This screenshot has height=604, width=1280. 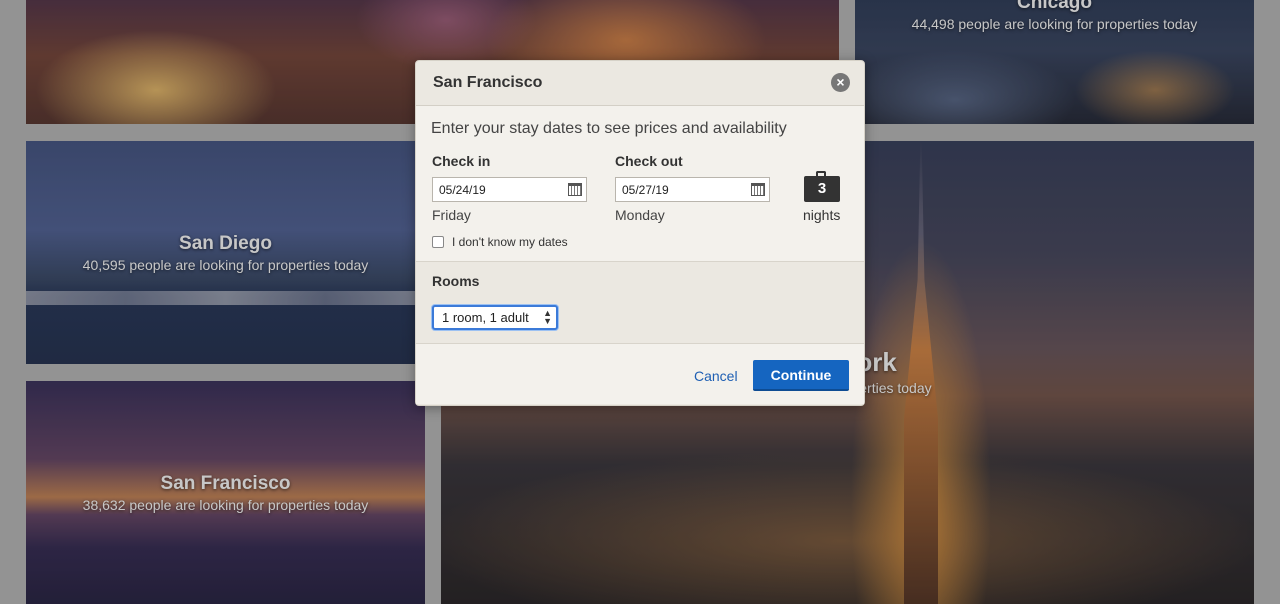 What do you see at coordinates (645, 190) in the screenshot?
I see `checkout-date-value: 05/27/19` at bounding box center [645, 190].